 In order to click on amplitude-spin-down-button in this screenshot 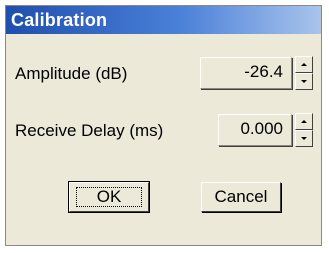, I will do `click(304, 81)`.